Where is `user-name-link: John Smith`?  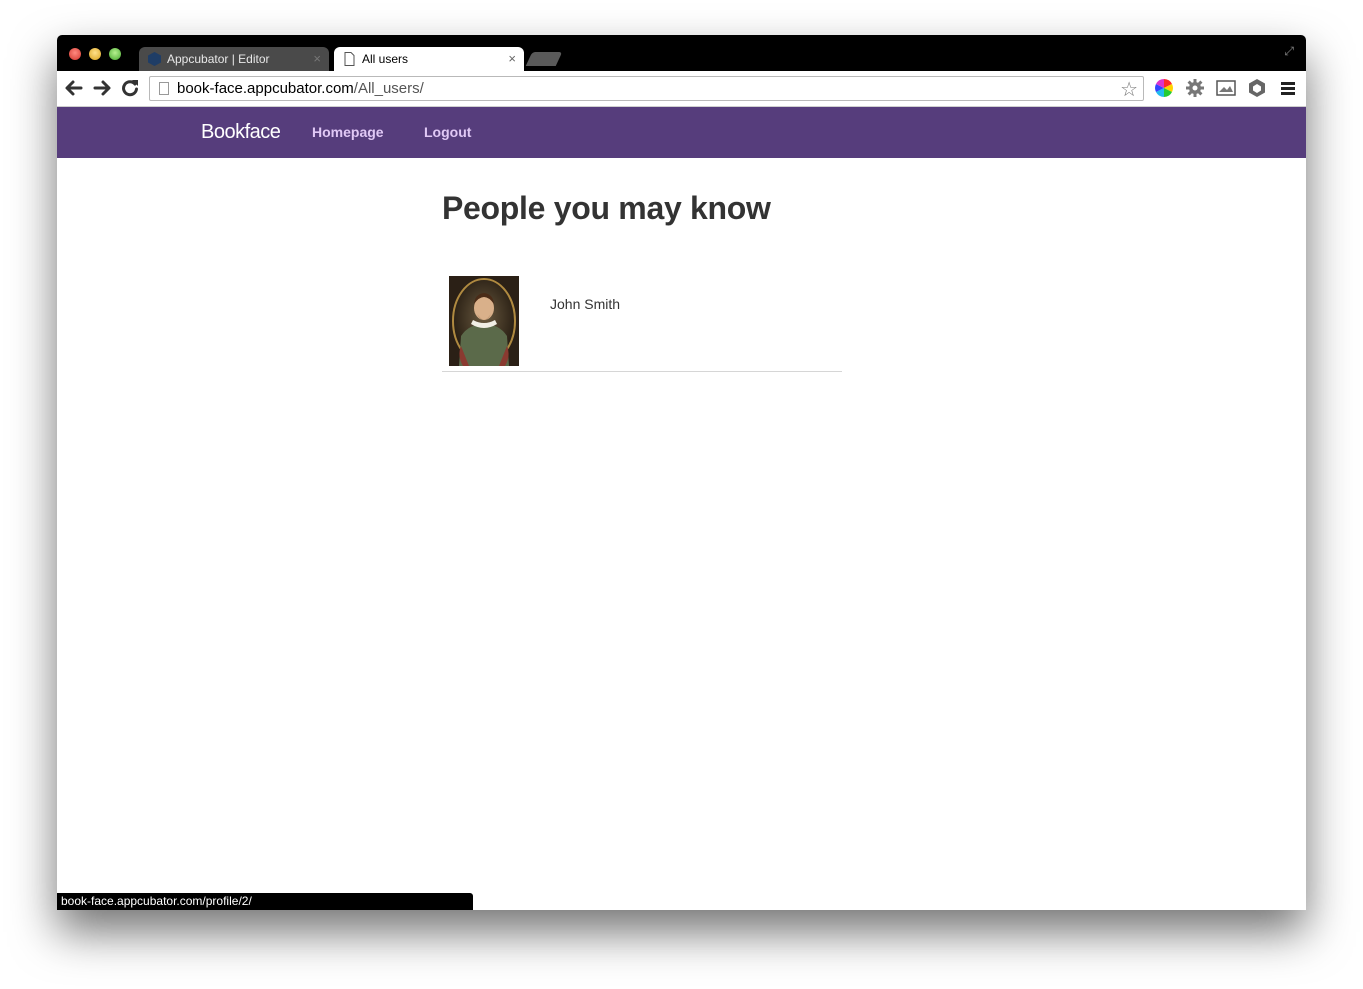 user-name-link: John Smith is located at coordinates (585, 304).